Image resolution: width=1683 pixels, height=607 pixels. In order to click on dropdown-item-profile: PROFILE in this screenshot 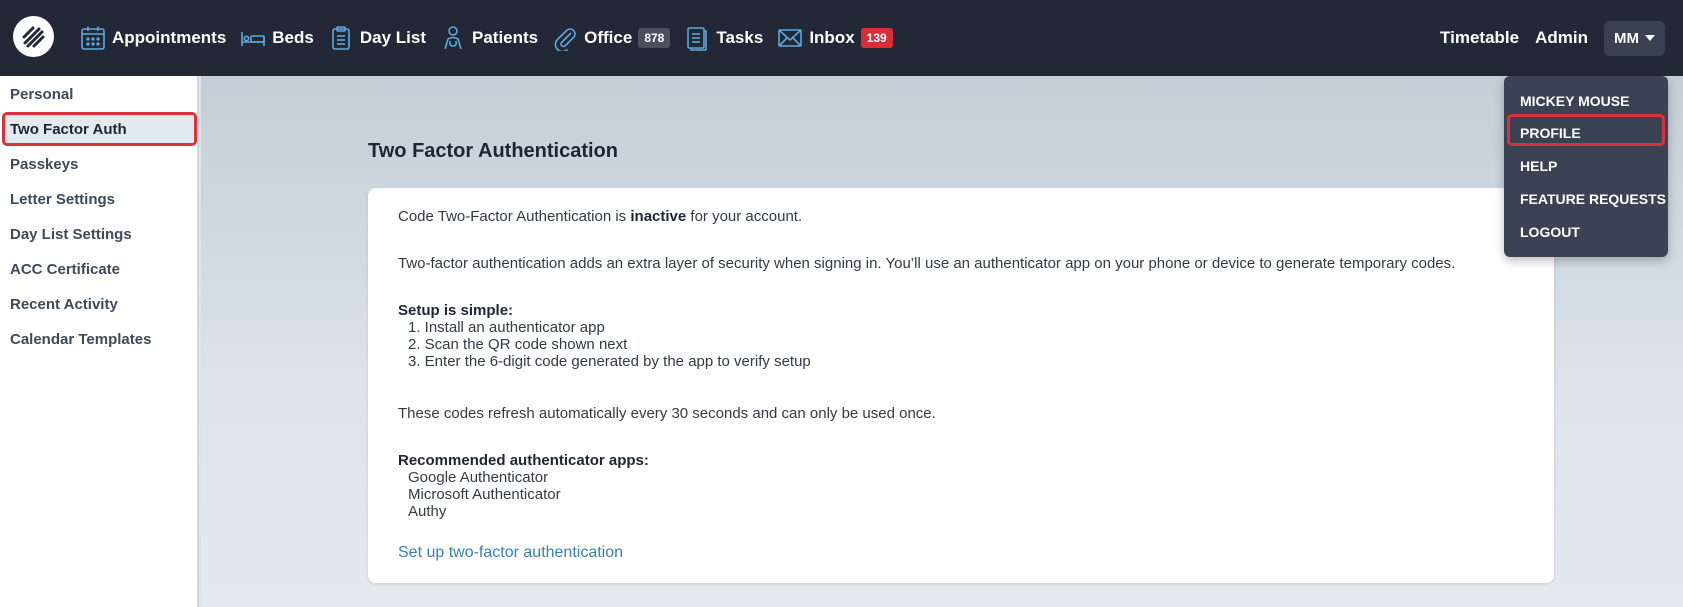, I will do `click(1550, 133)`.